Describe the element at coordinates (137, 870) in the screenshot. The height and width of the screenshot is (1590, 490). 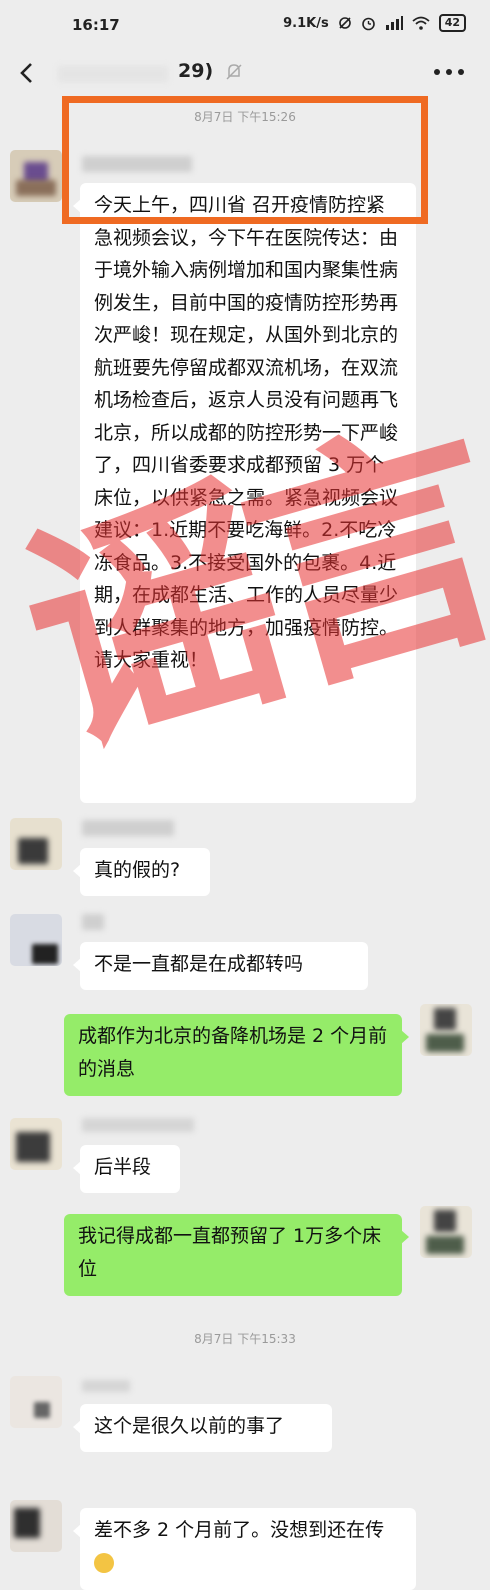
I see `message-text: 真的假的?` at that location.